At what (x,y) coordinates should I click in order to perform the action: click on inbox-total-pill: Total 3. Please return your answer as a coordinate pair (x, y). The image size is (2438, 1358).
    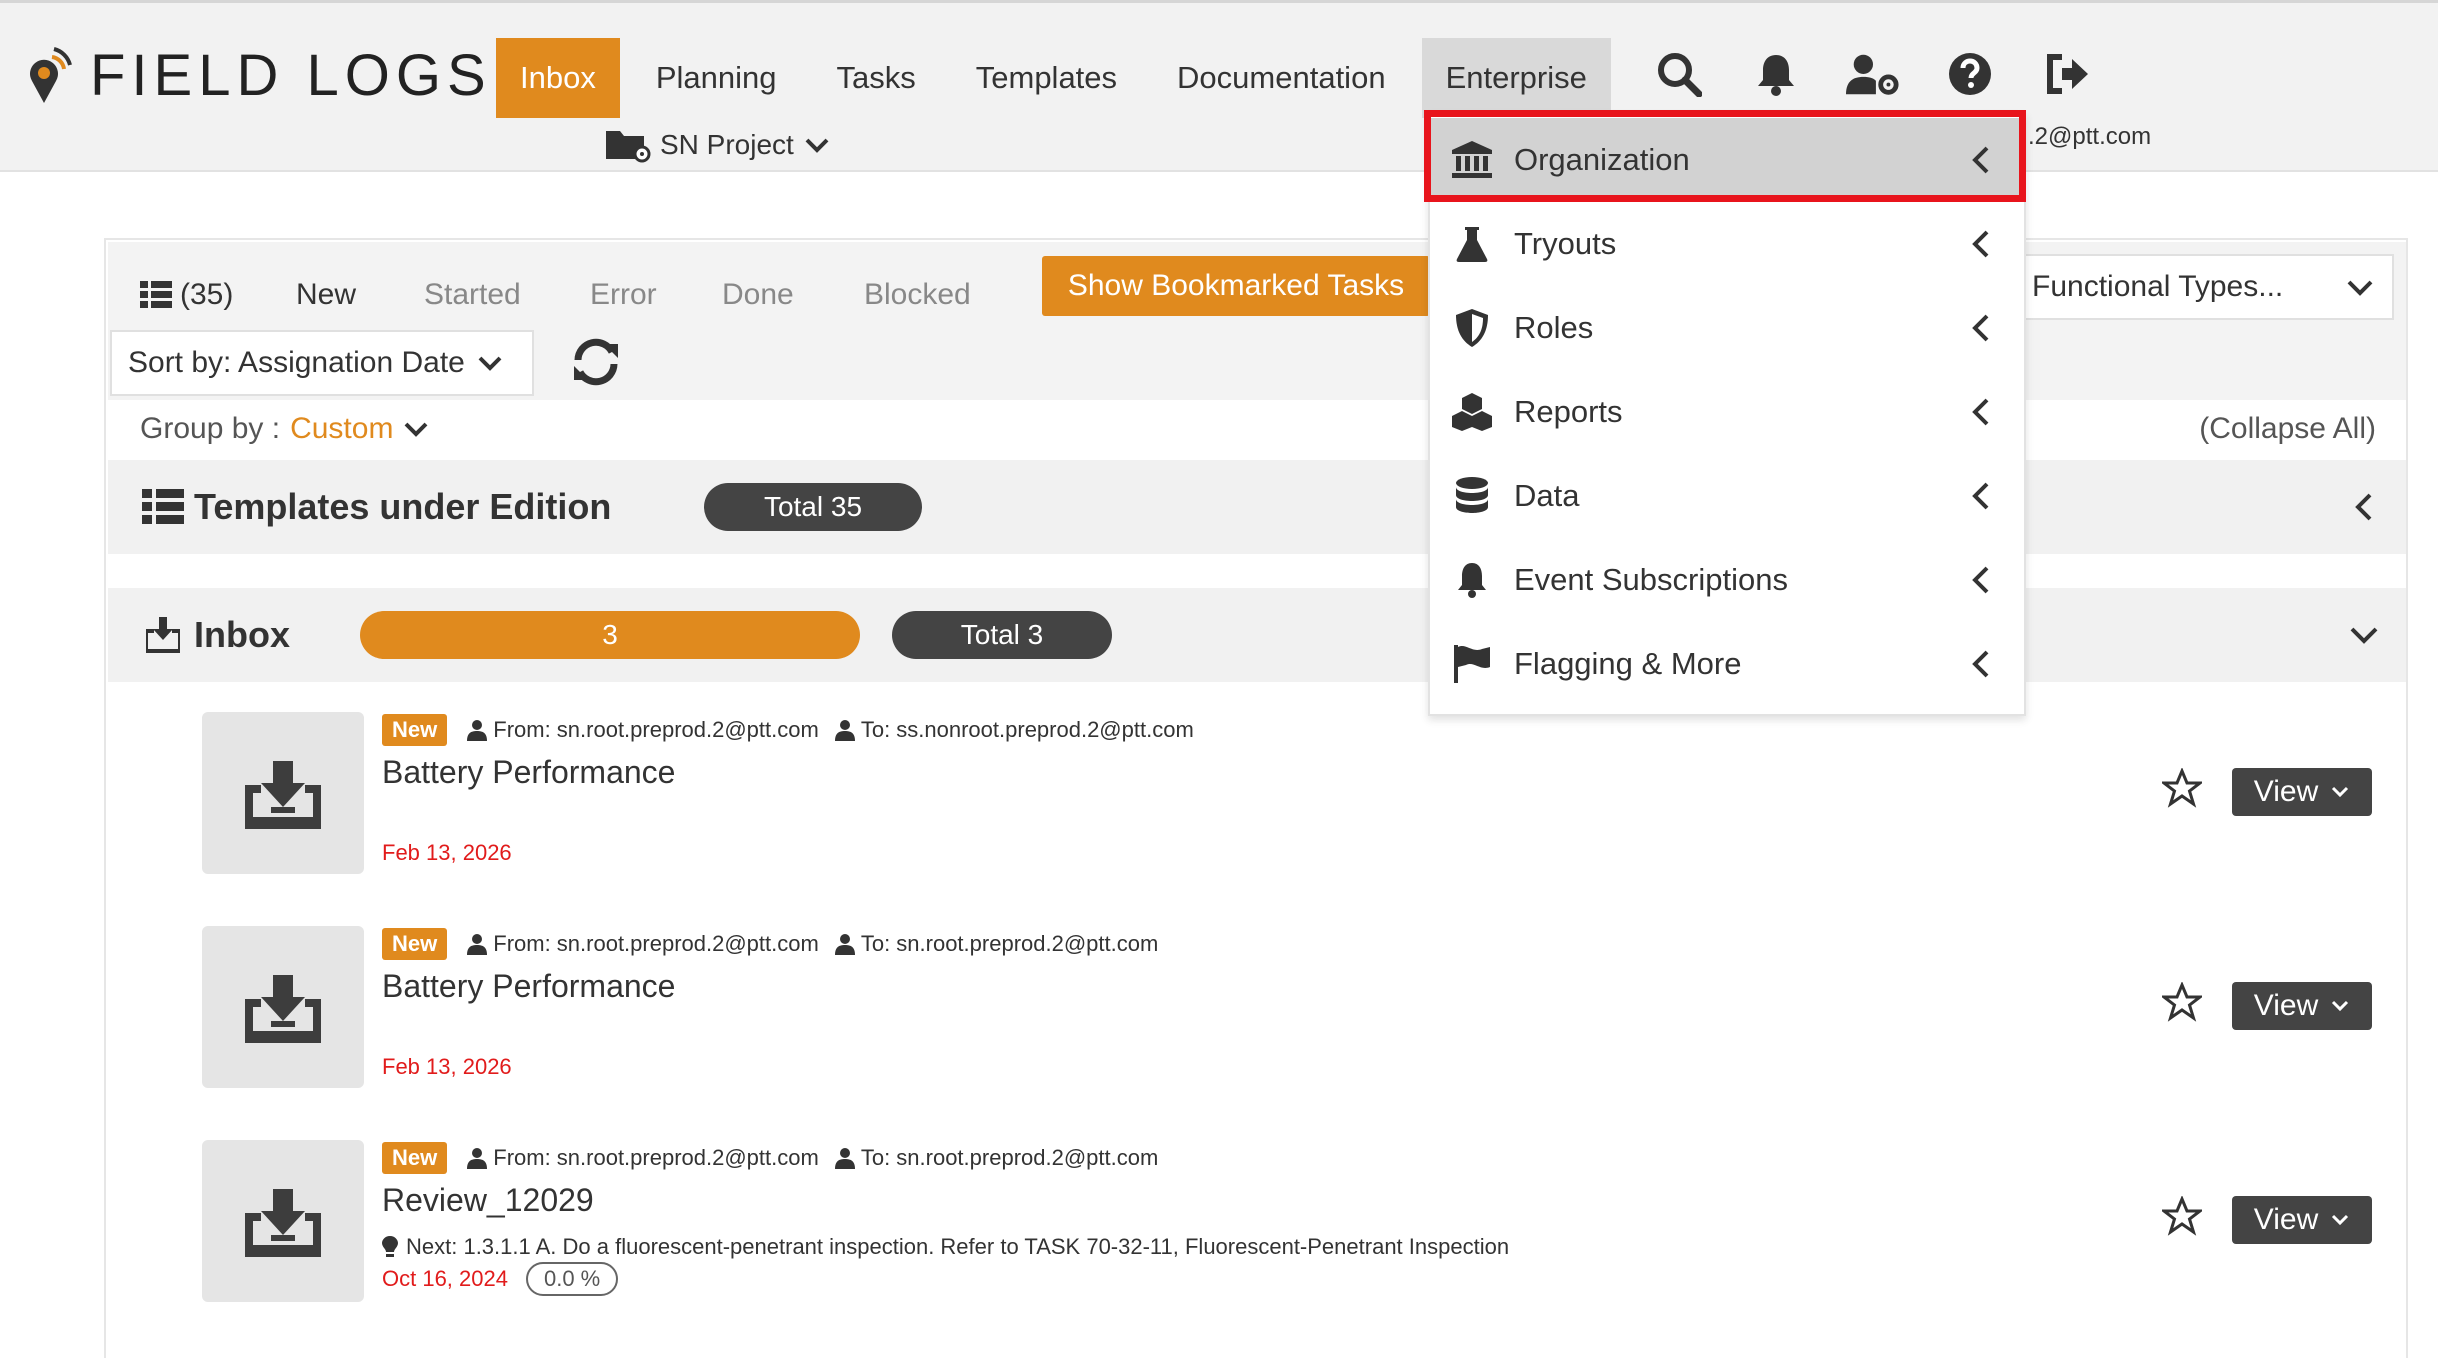
    Looking at the image, I should click on (1002, 635).